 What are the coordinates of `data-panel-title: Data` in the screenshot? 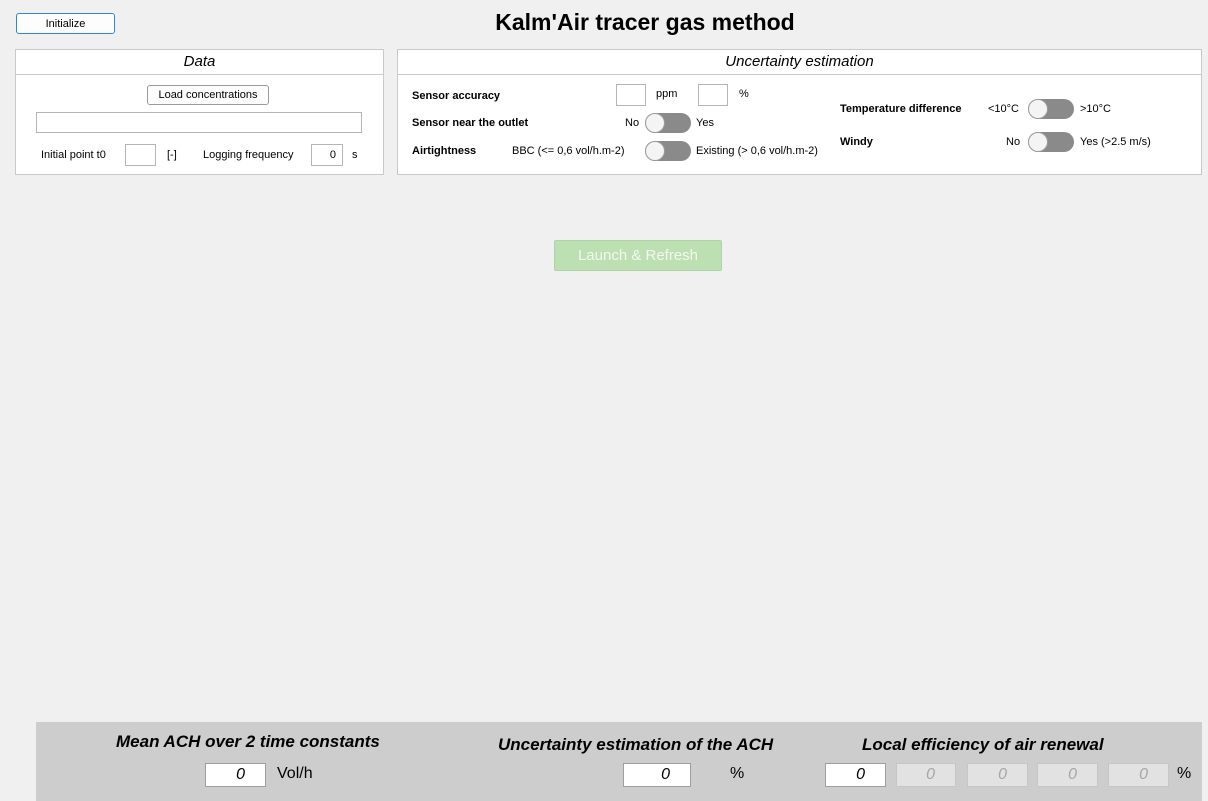 It's located at (199, 62).